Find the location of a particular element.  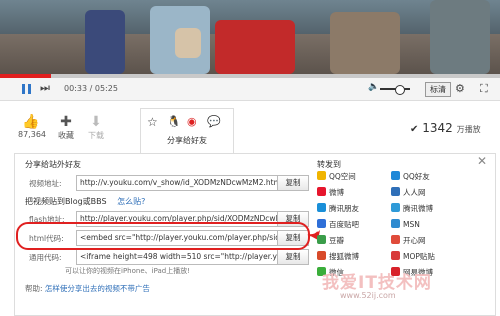

share-site-left-3: 百度贴吧 is located at coordinates (338, 224).